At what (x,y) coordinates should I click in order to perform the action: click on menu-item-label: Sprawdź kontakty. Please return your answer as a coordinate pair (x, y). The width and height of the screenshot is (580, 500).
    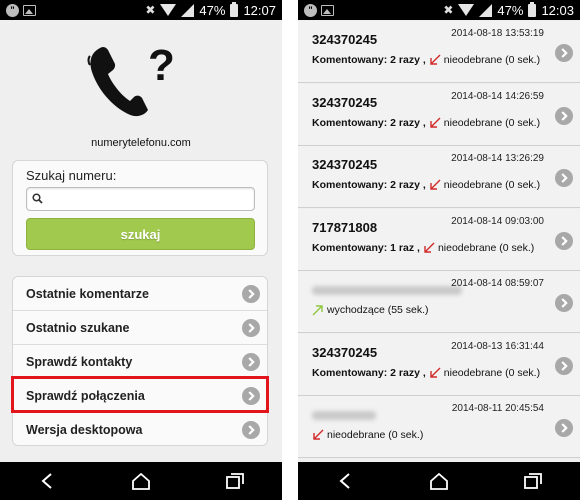
    Looking at the image, I should click on (79, 361).